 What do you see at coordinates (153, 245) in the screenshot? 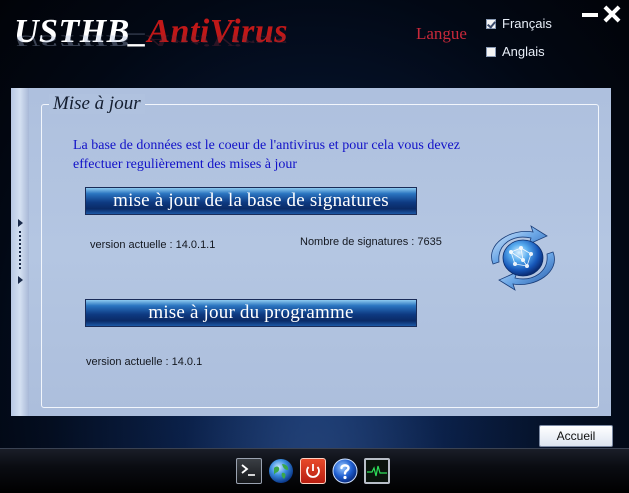
I see `signatures-version-text: version actuelle : 14.0.1.1` at bounding box center [153, 245].